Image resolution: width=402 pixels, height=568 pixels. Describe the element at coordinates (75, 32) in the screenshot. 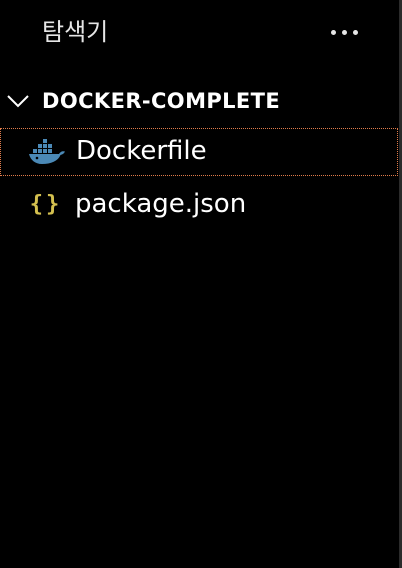

I see `explorer-title: 탐색기` at that location.